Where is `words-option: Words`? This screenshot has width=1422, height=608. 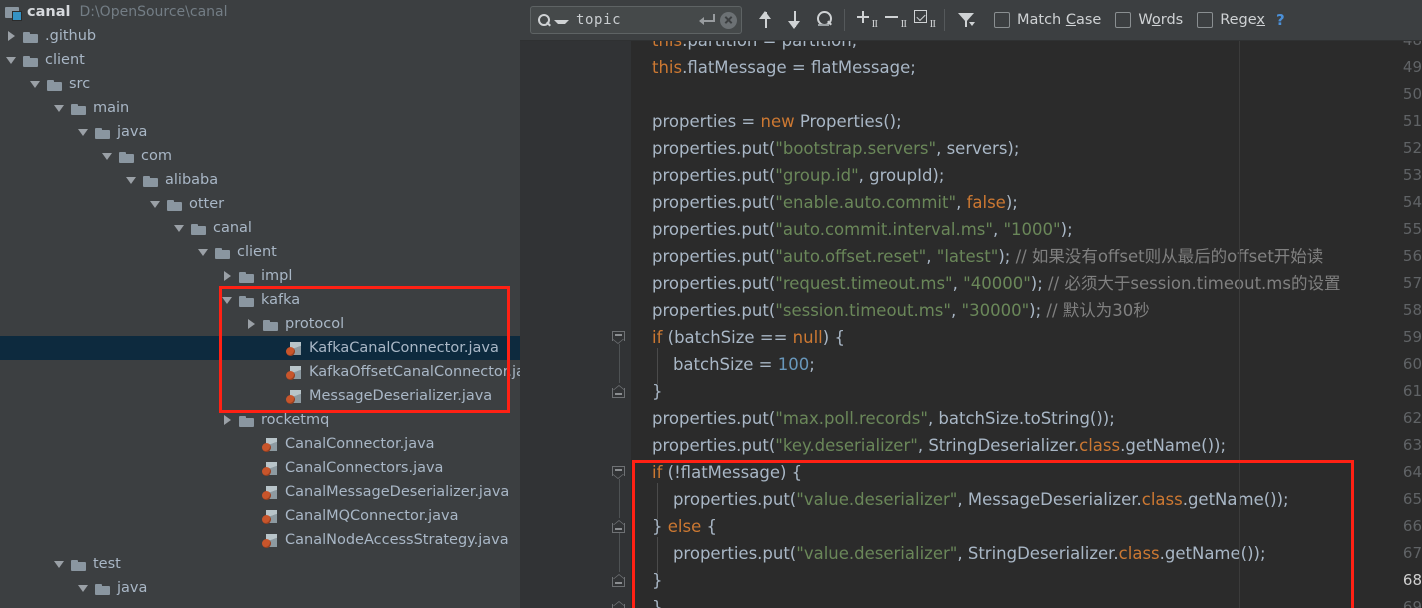
words-option: Words is located at coordinates (1149, 20).